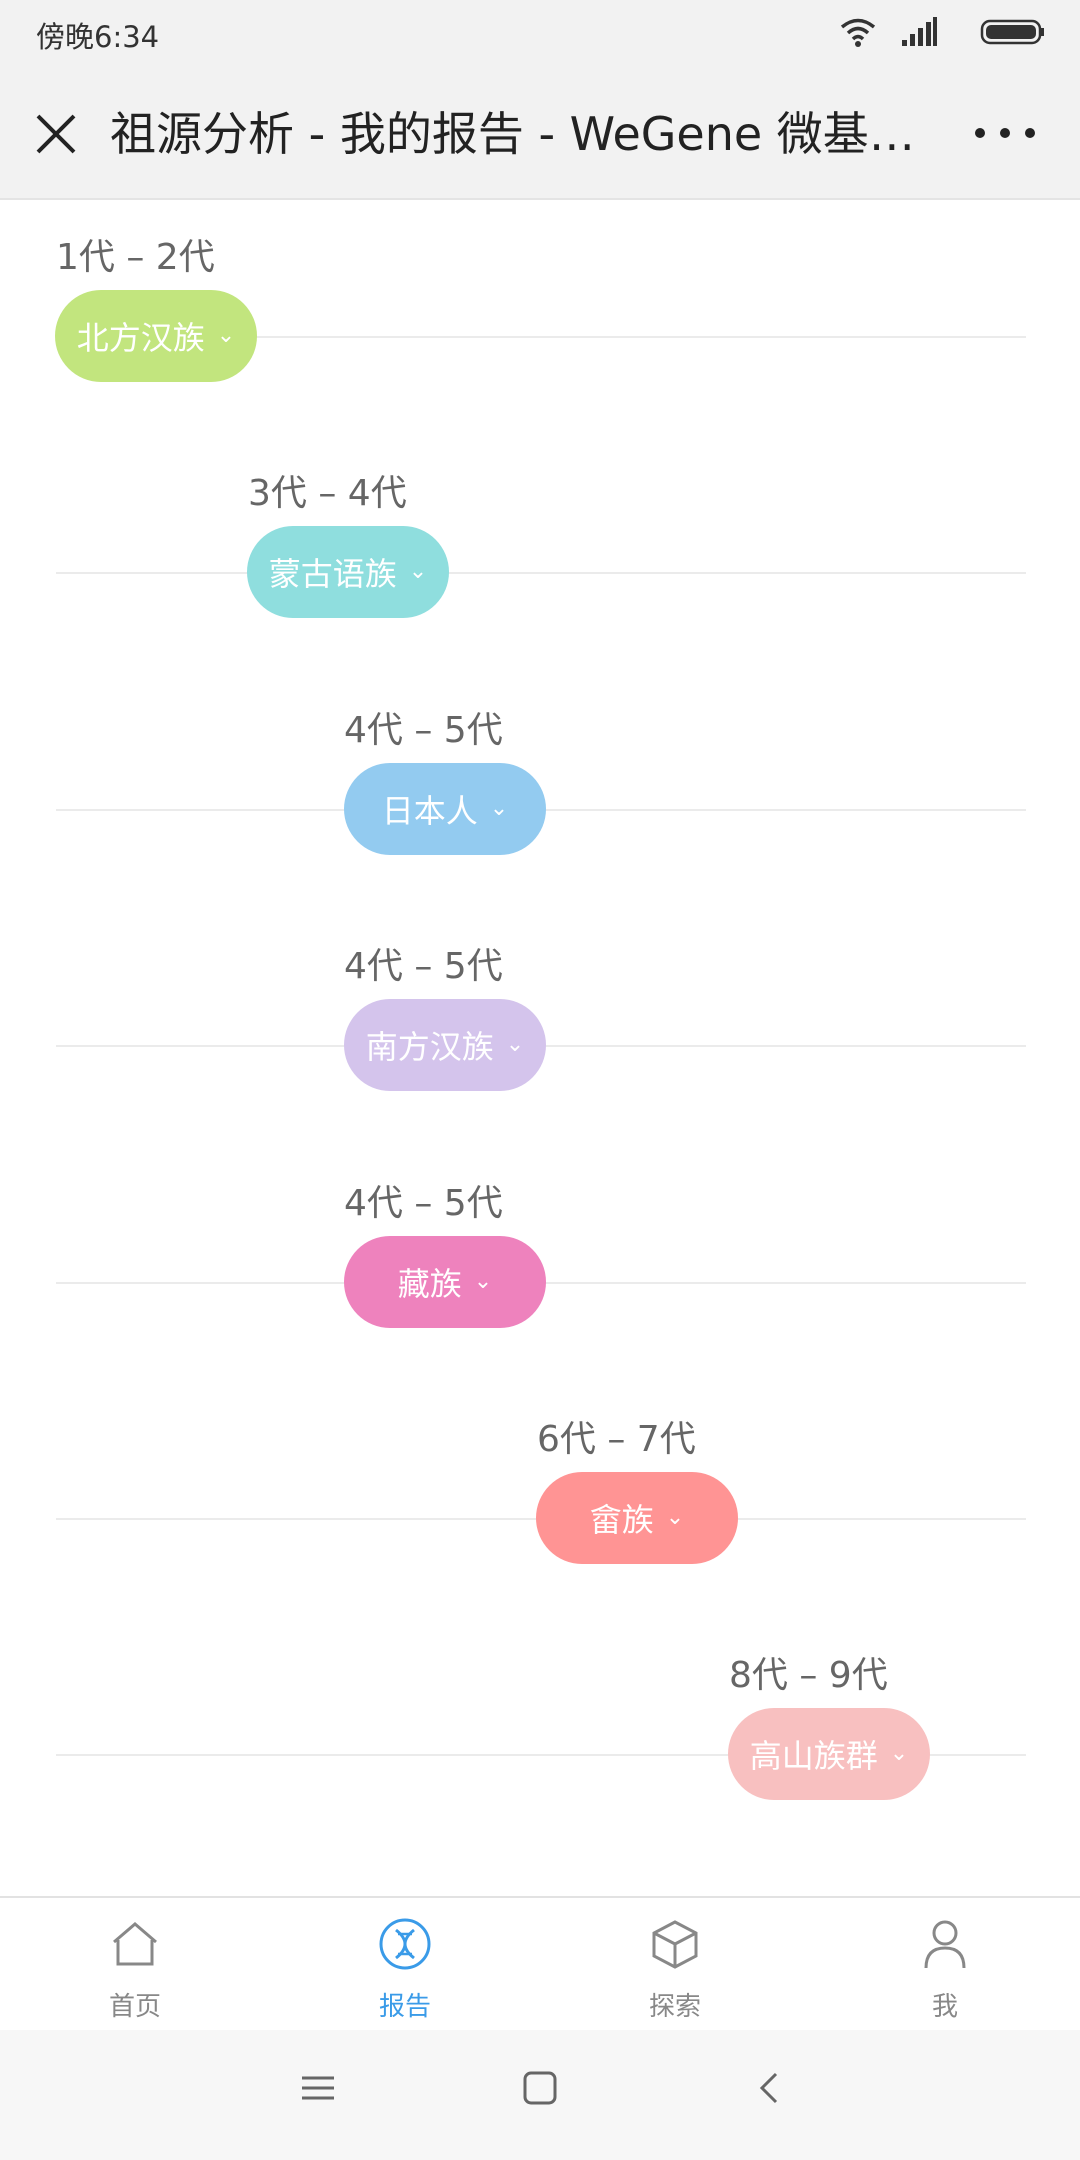 This screenshot has width=1080, height=2160. I want to click on timeline-row: 6代 – 7代 畲族 ⌄, so click(540, 1502).